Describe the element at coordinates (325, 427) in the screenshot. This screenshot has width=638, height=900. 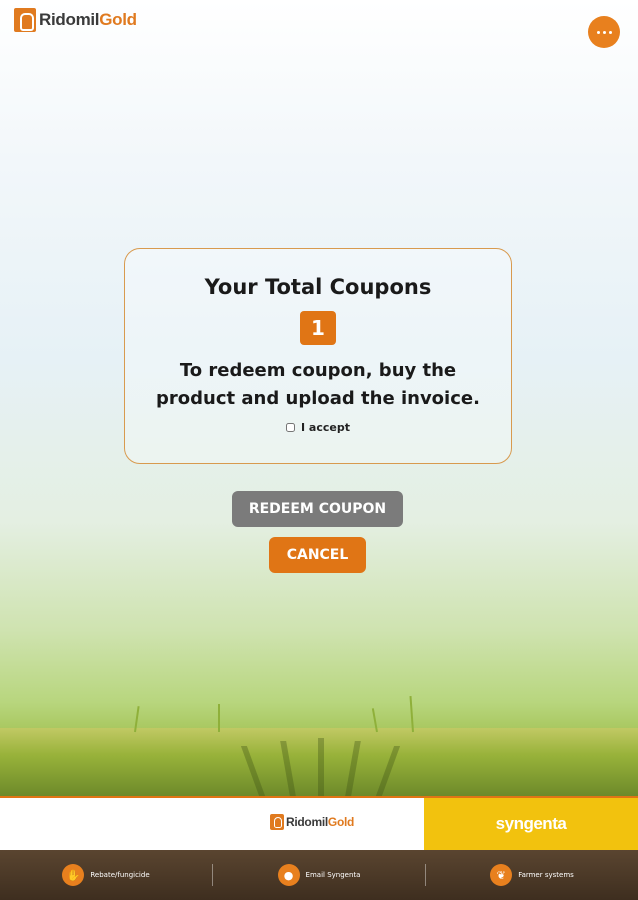
I see `accept-label: I accept` at that location.